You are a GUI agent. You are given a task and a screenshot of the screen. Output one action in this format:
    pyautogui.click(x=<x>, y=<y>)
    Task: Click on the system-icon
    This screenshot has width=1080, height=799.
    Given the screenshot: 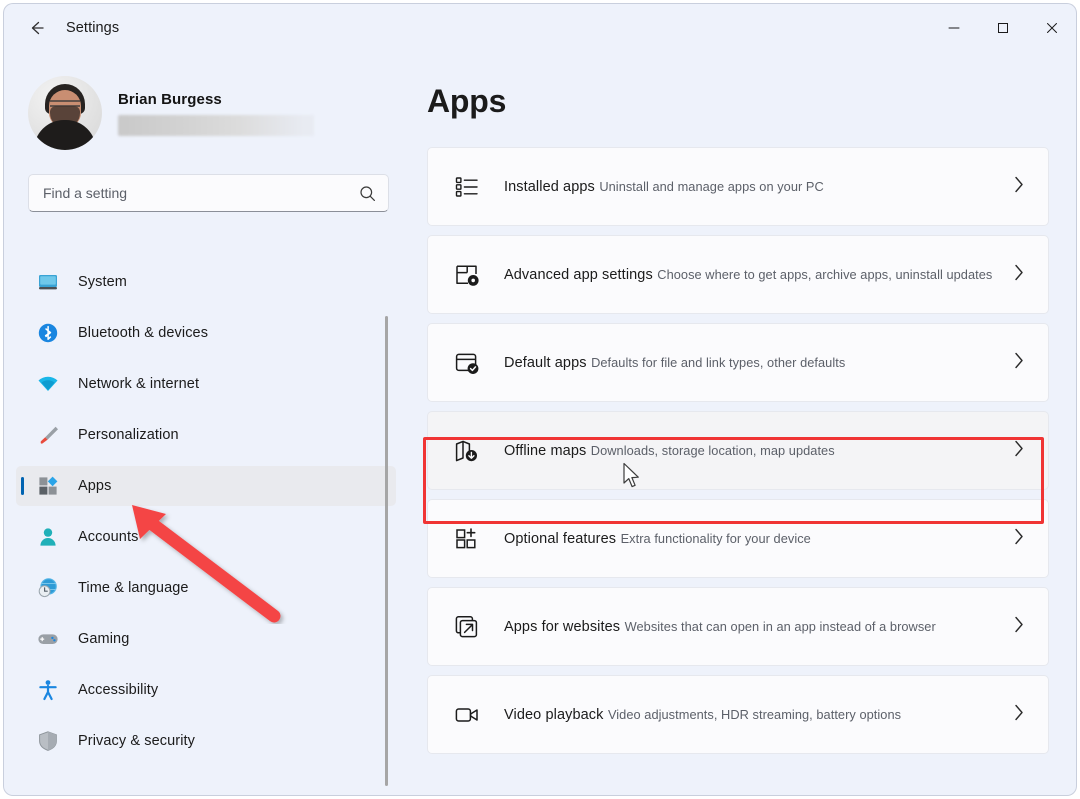 What is the action you would take?
    pyautogui.click(x=48, y=282)
    